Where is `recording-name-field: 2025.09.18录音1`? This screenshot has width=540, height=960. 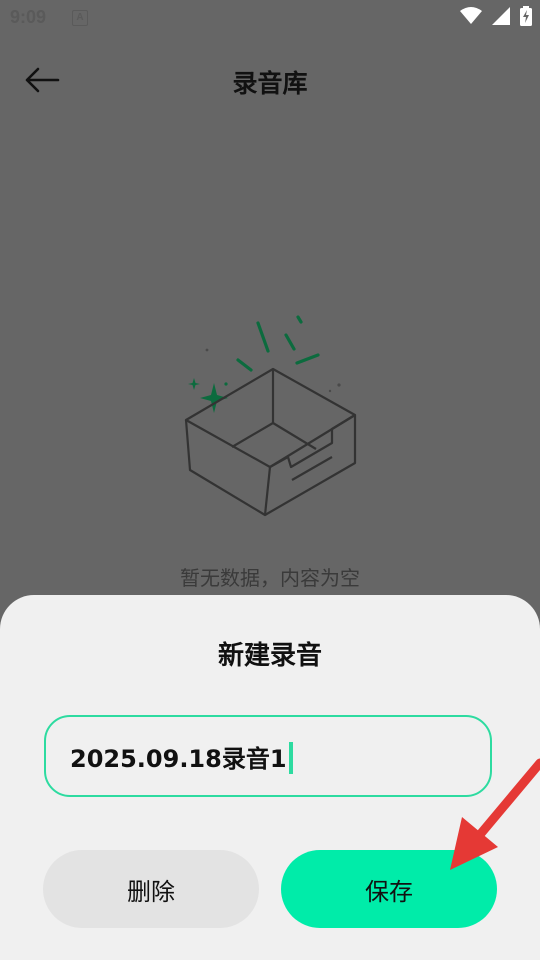 recording-name-field: 2025.09.18录音1 is located at coordinates (268, 756).